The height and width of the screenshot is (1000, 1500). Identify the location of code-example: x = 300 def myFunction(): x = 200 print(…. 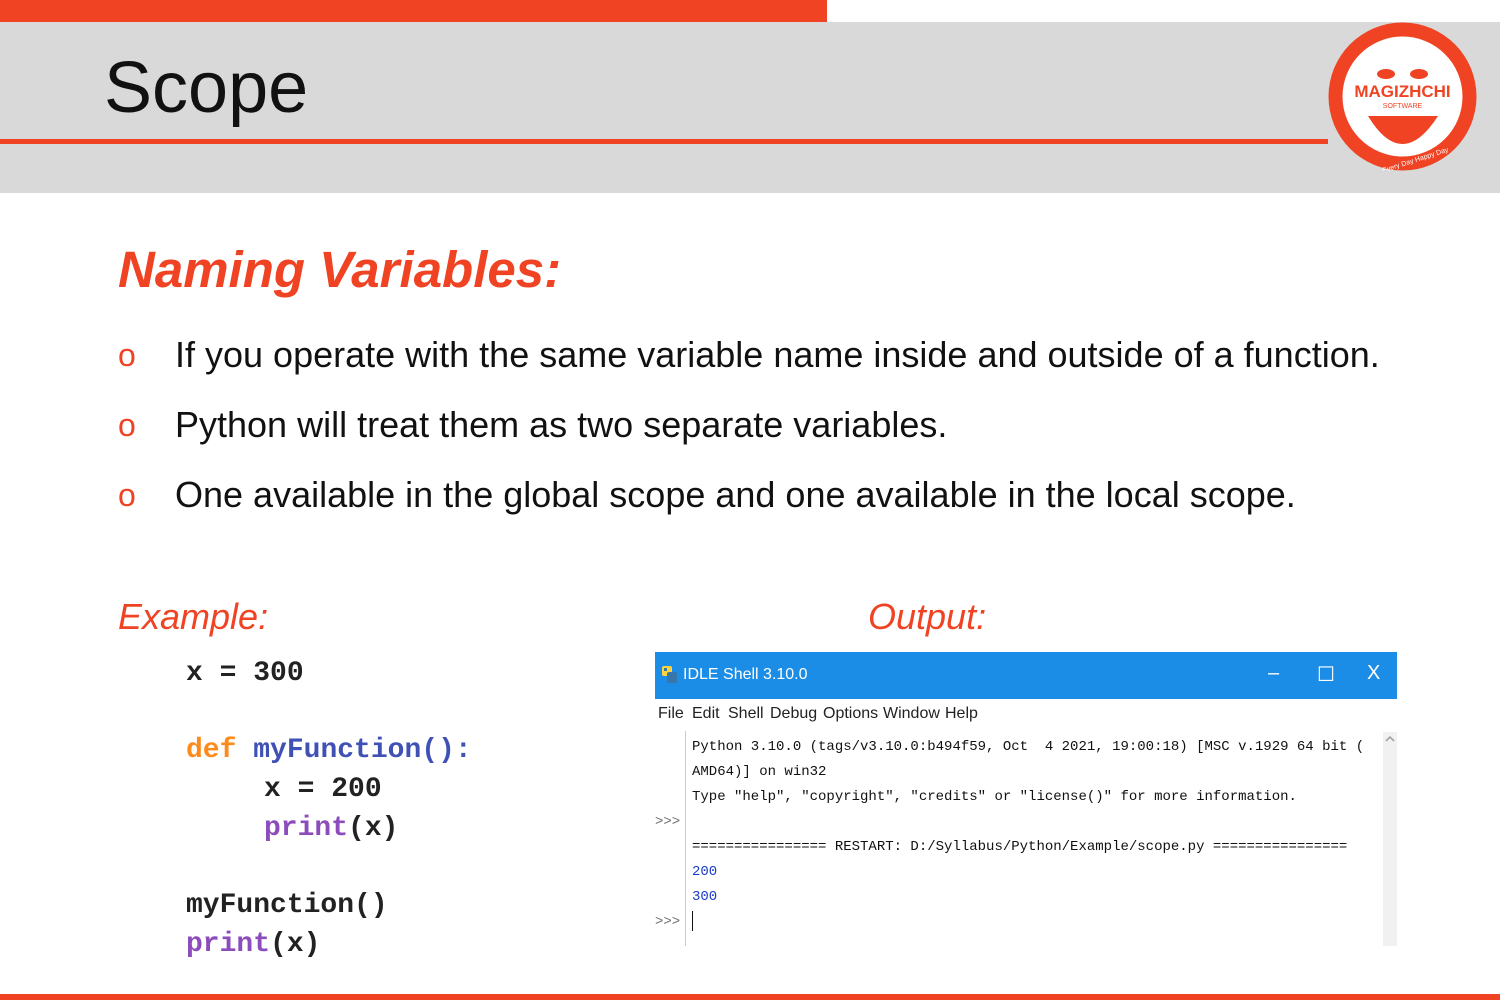
(356, 807).